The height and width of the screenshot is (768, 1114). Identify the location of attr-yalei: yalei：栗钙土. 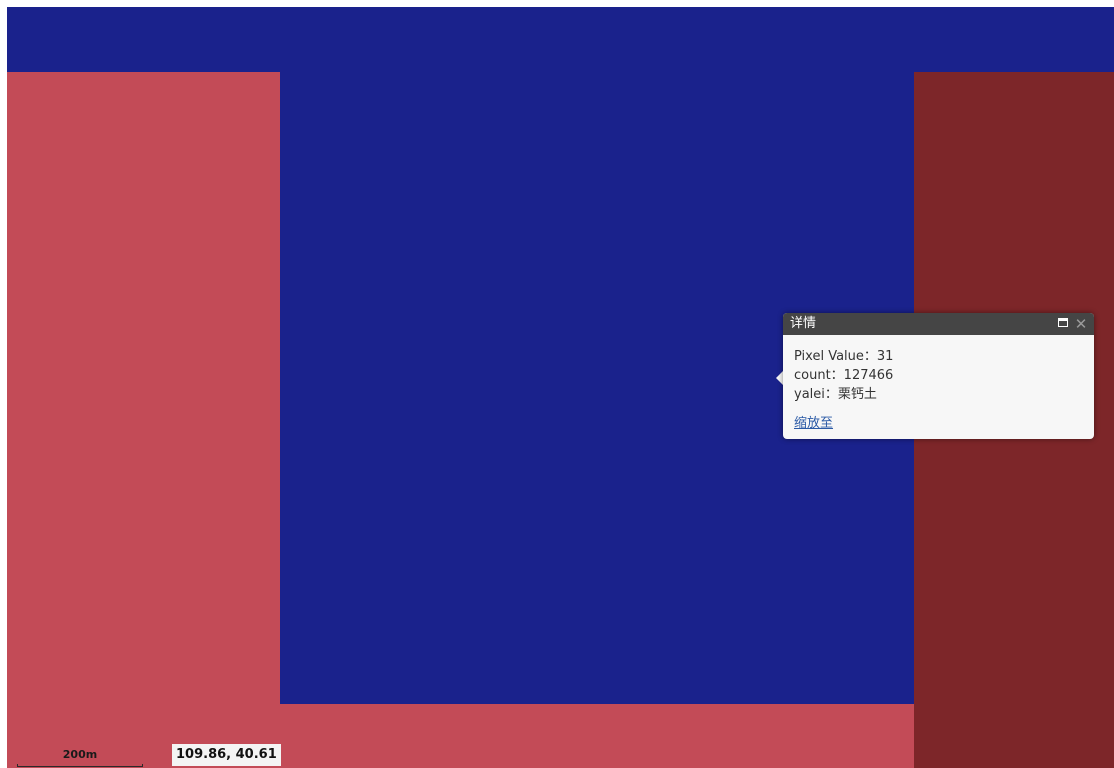
(835, 394).